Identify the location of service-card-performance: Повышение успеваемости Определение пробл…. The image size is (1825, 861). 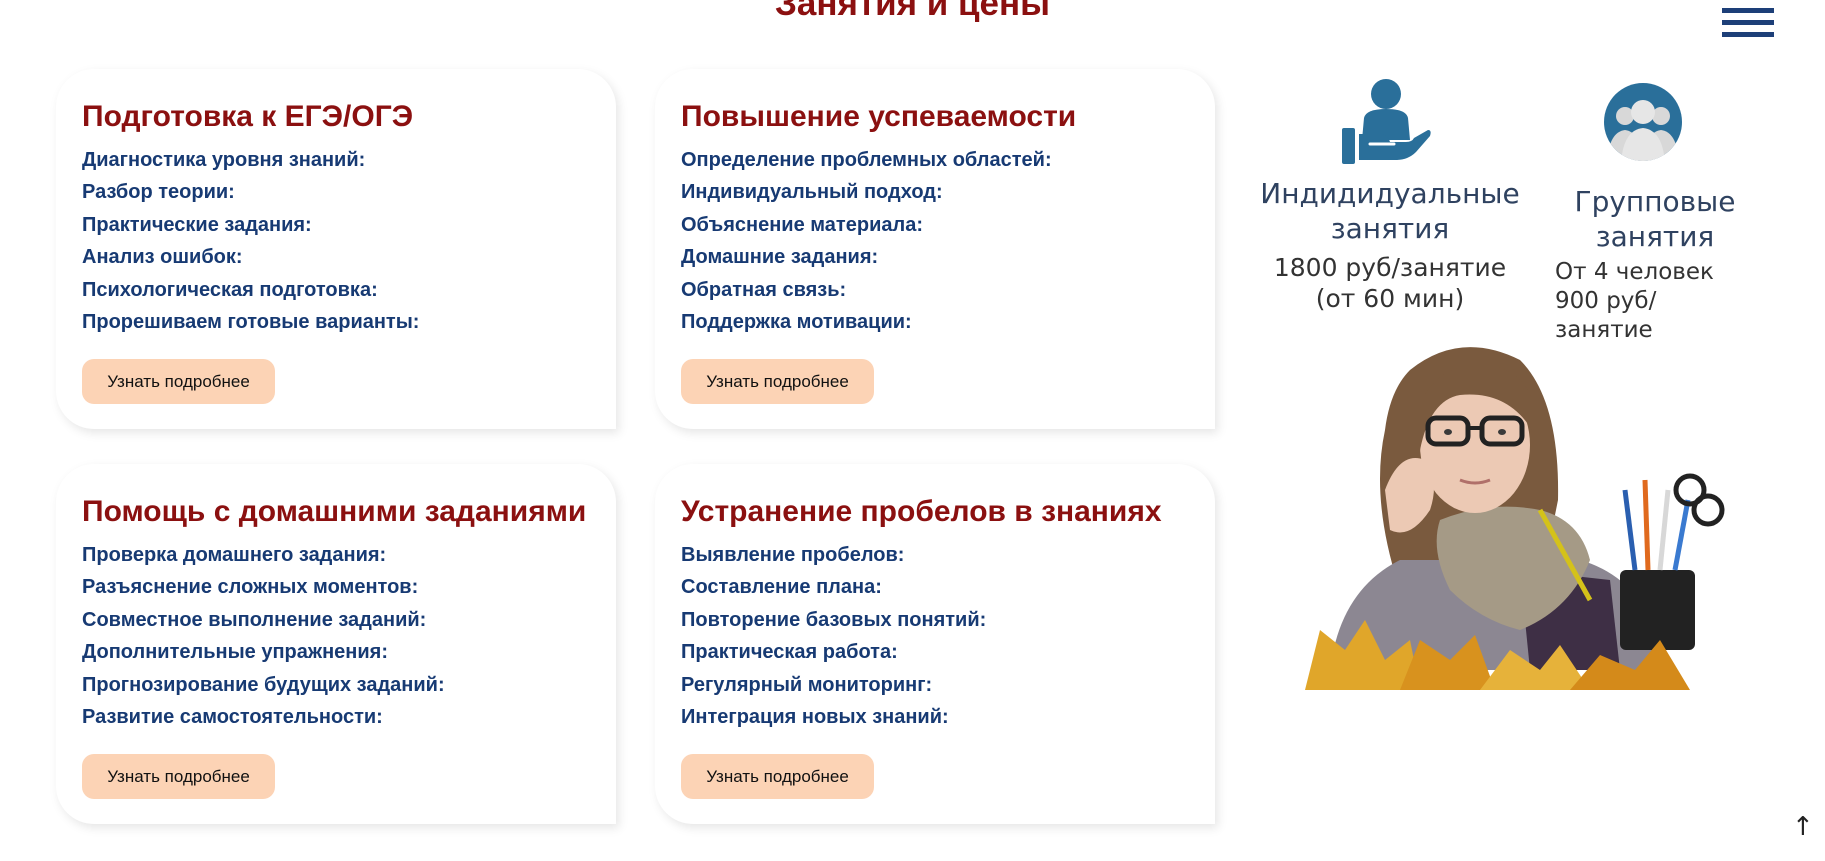
(935, 249).